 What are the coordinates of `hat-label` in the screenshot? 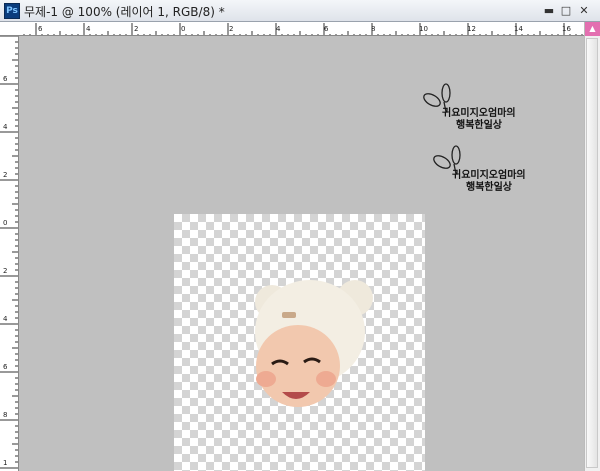 It's located at (289, 315).